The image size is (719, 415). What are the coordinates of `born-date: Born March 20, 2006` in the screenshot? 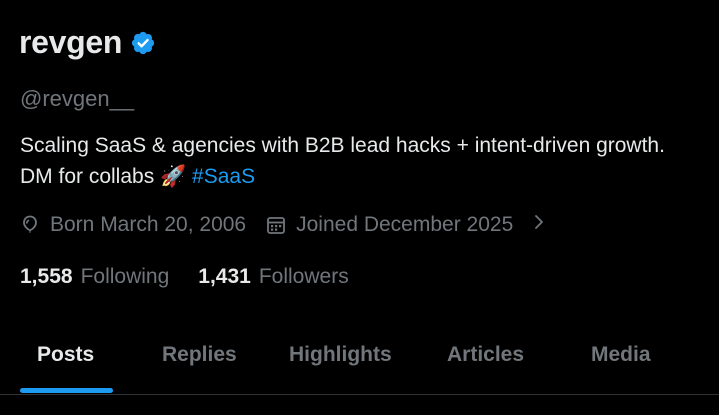 It's located at (133, 225).